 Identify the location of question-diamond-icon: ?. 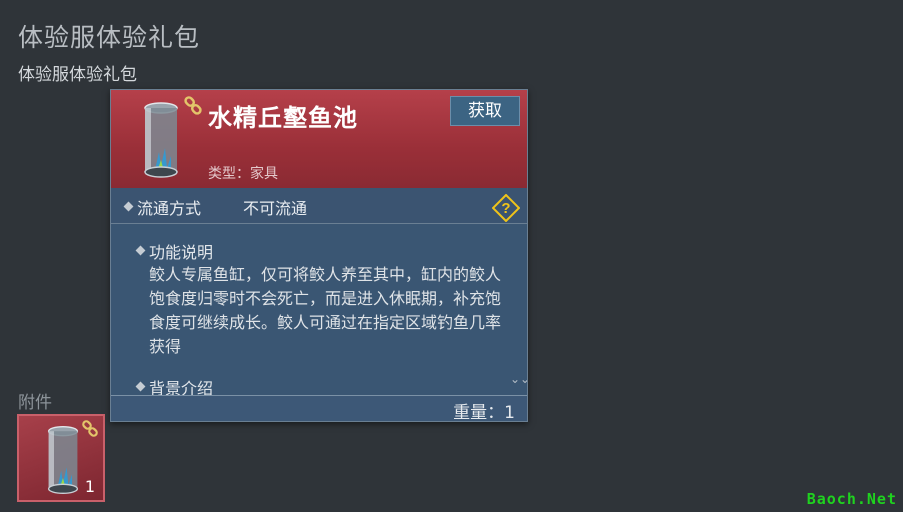
(506, 208).